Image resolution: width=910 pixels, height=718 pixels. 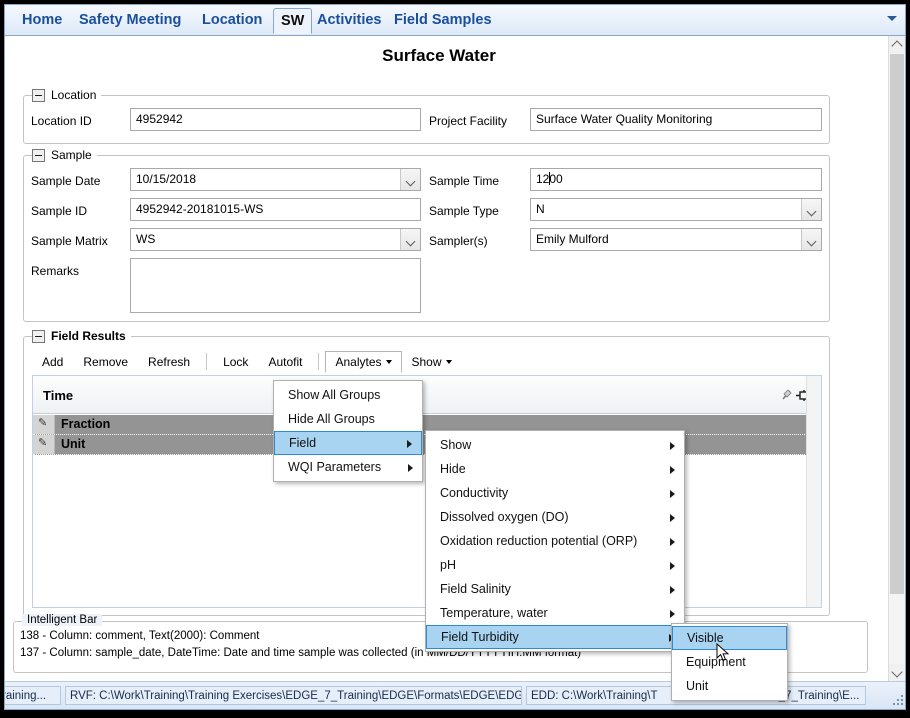 I want to click on tab-sw: SW, so click(x=293, y=21).